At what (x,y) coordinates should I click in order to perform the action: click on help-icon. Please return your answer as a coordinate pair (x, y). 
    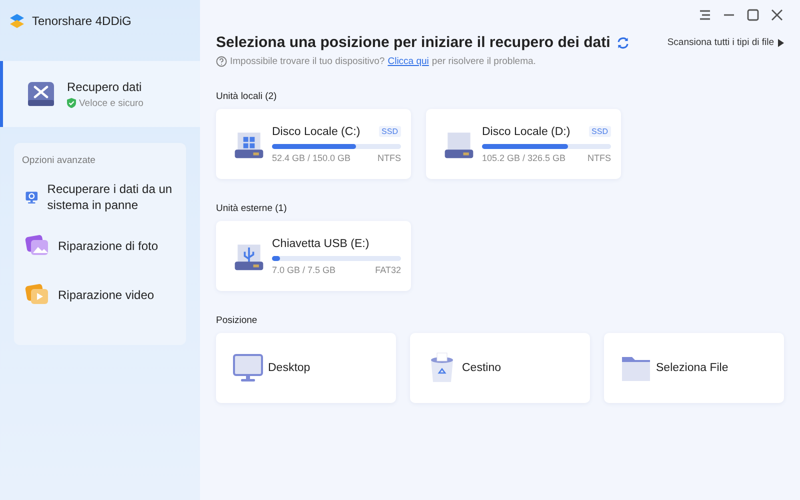
    Looking at the image, I should click on (221, 61).